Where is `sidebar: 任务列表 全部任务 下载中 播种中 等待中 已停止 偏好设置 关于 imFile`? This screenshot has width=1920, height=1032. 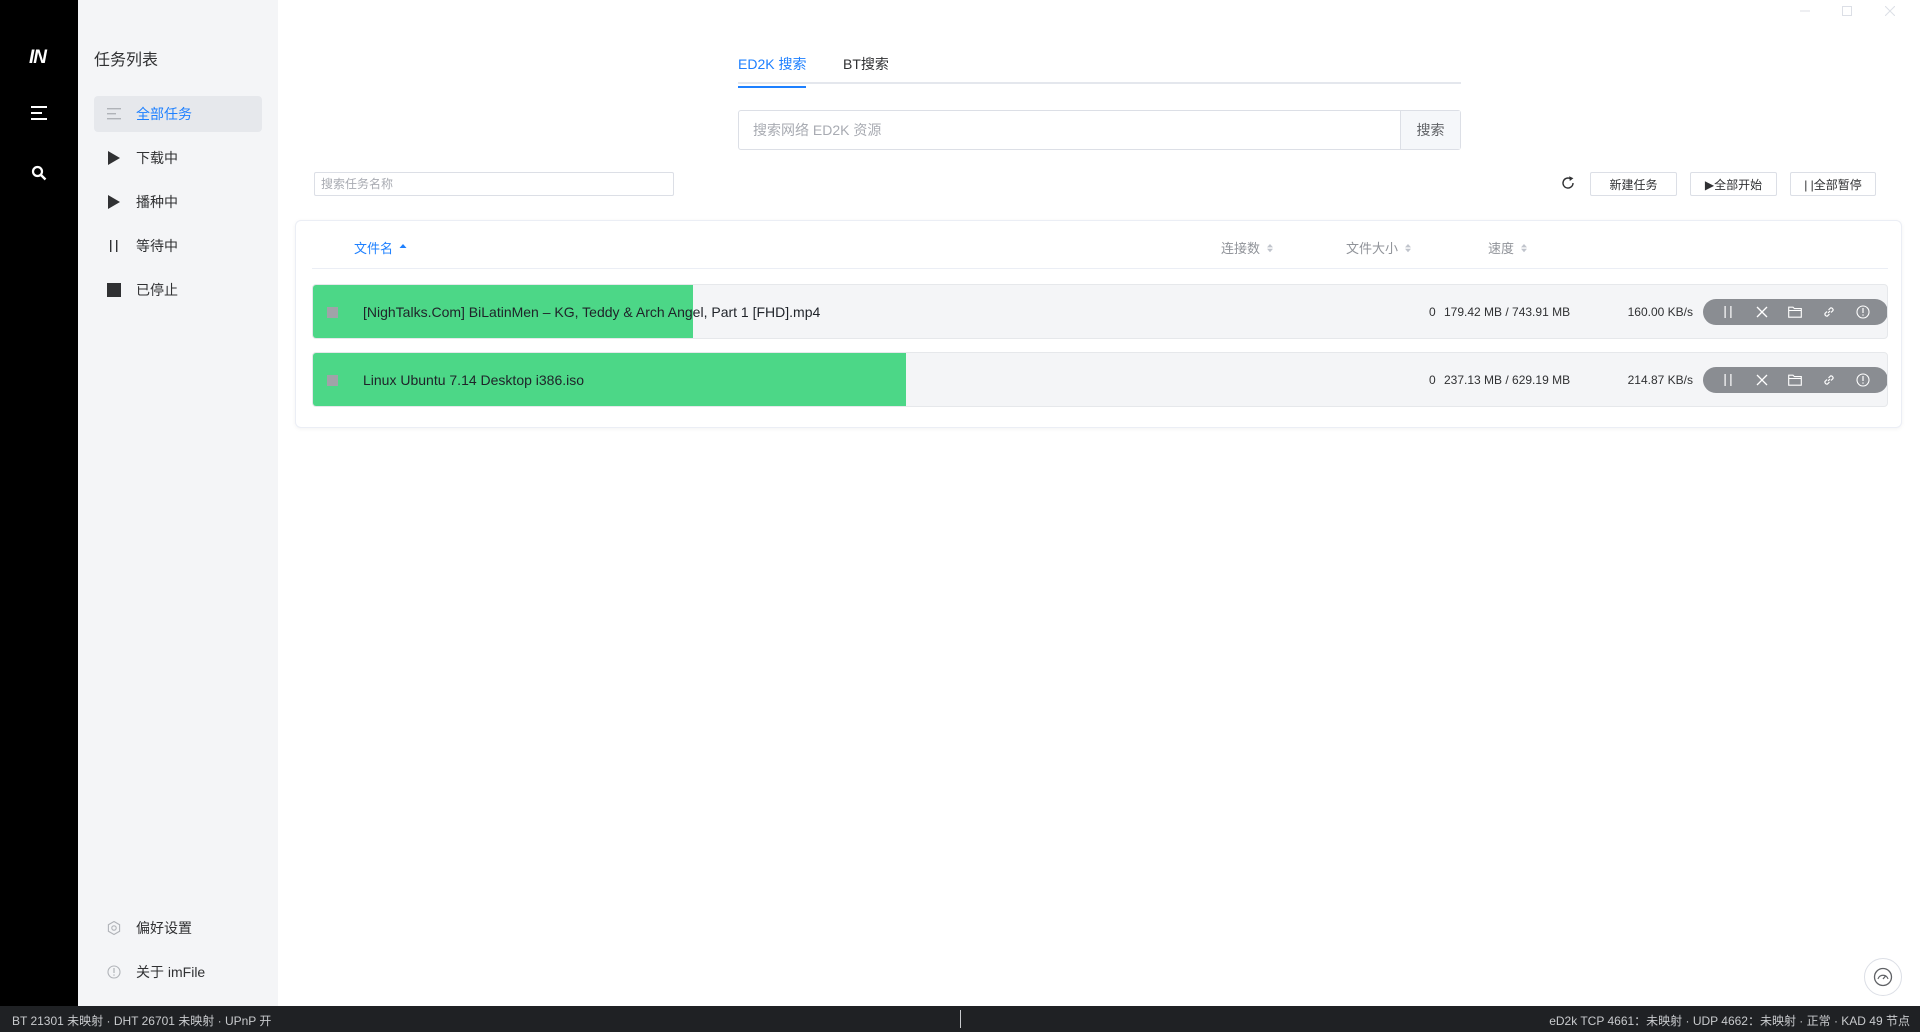
sidebar: 任务列表 全部任务 下载中 播种中 等待中 已停止 偏好设置 关于 imFile is located at coordinates (178, 503).